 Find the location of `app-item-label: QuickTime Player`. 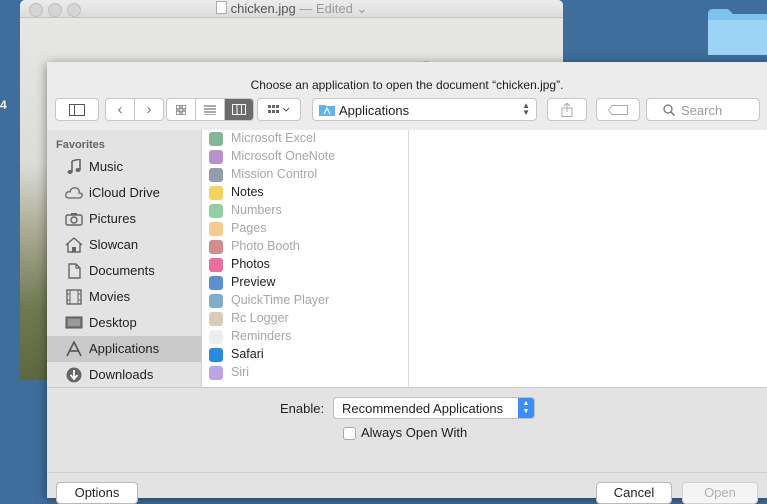

app-item-label: QuickTime Player is located at coordinates (280, 300).